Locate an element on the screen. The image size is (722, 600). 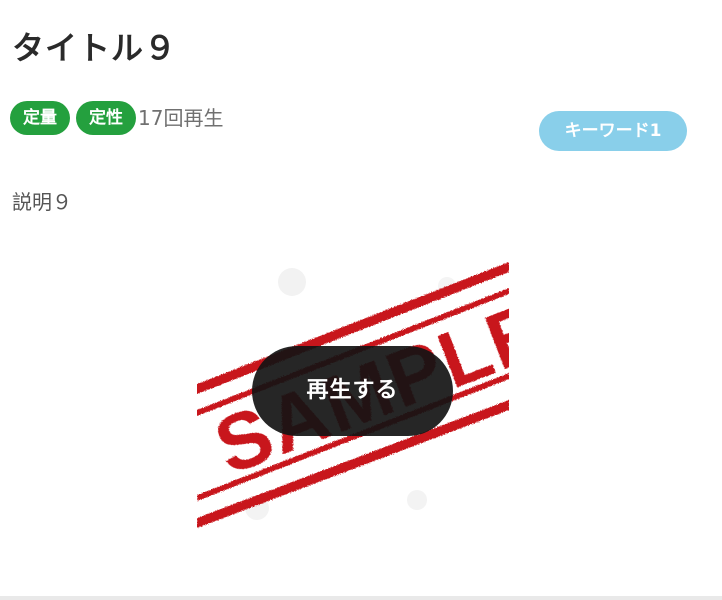
card-description: 説明９ is located at coordinates (42, 202).